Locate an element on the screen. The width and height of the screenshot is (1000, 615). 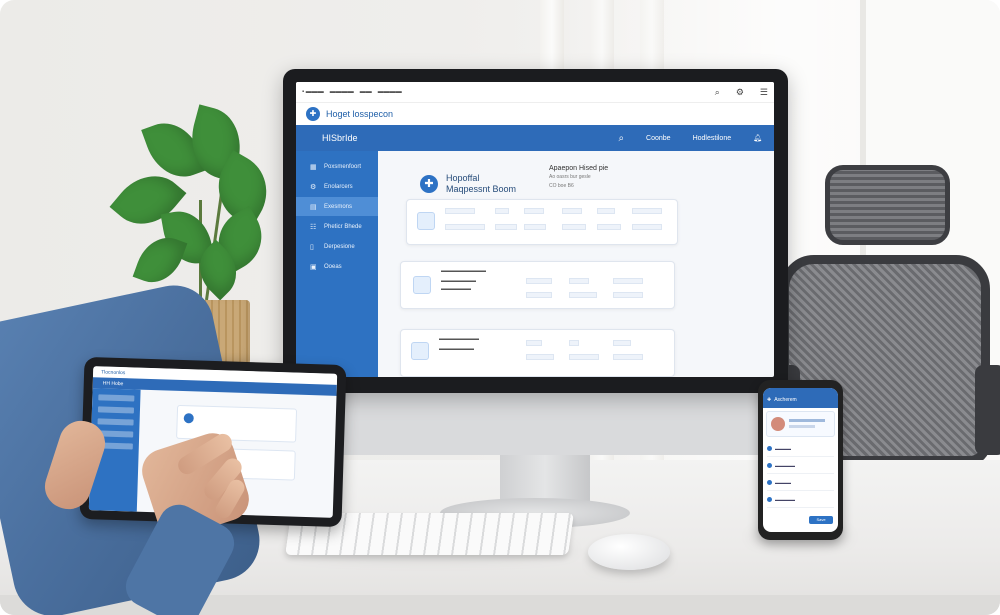
sidebar-item: ▦ Poxsmenfoort is located at coordinates (337, 166).